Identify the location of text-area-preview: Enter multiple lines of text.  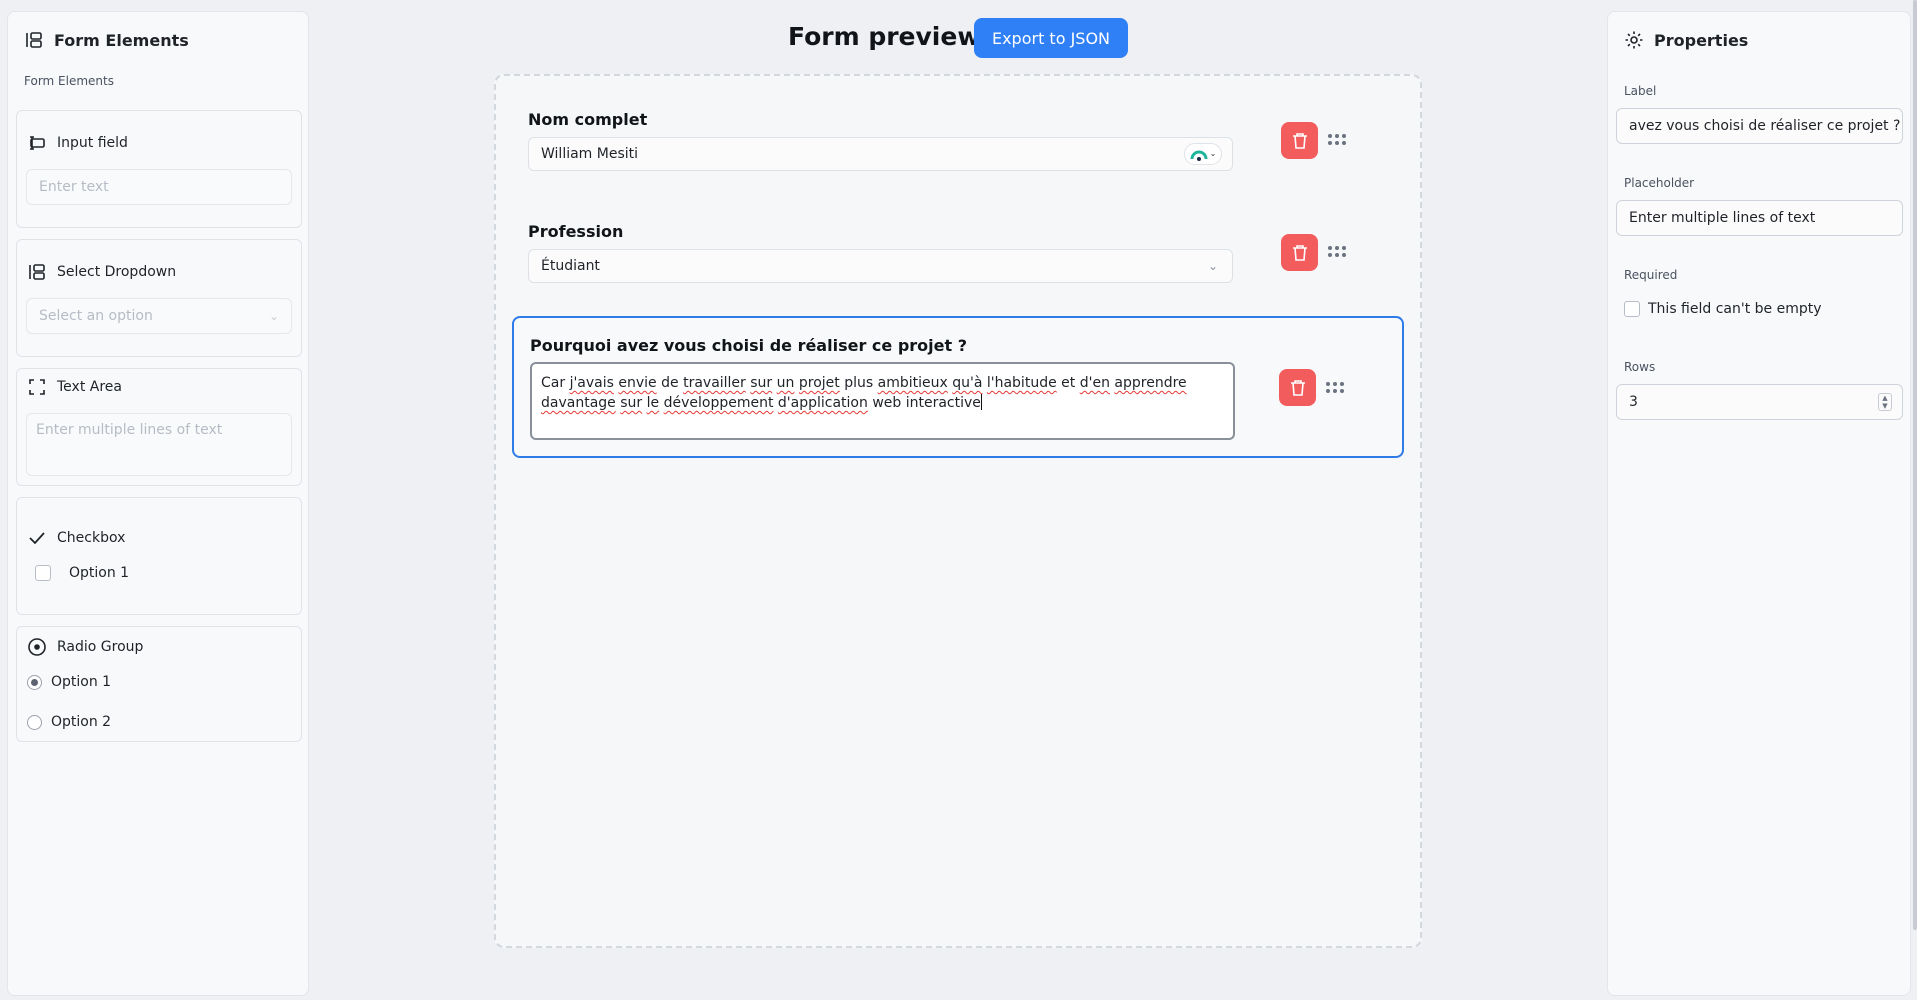
(159, 444).